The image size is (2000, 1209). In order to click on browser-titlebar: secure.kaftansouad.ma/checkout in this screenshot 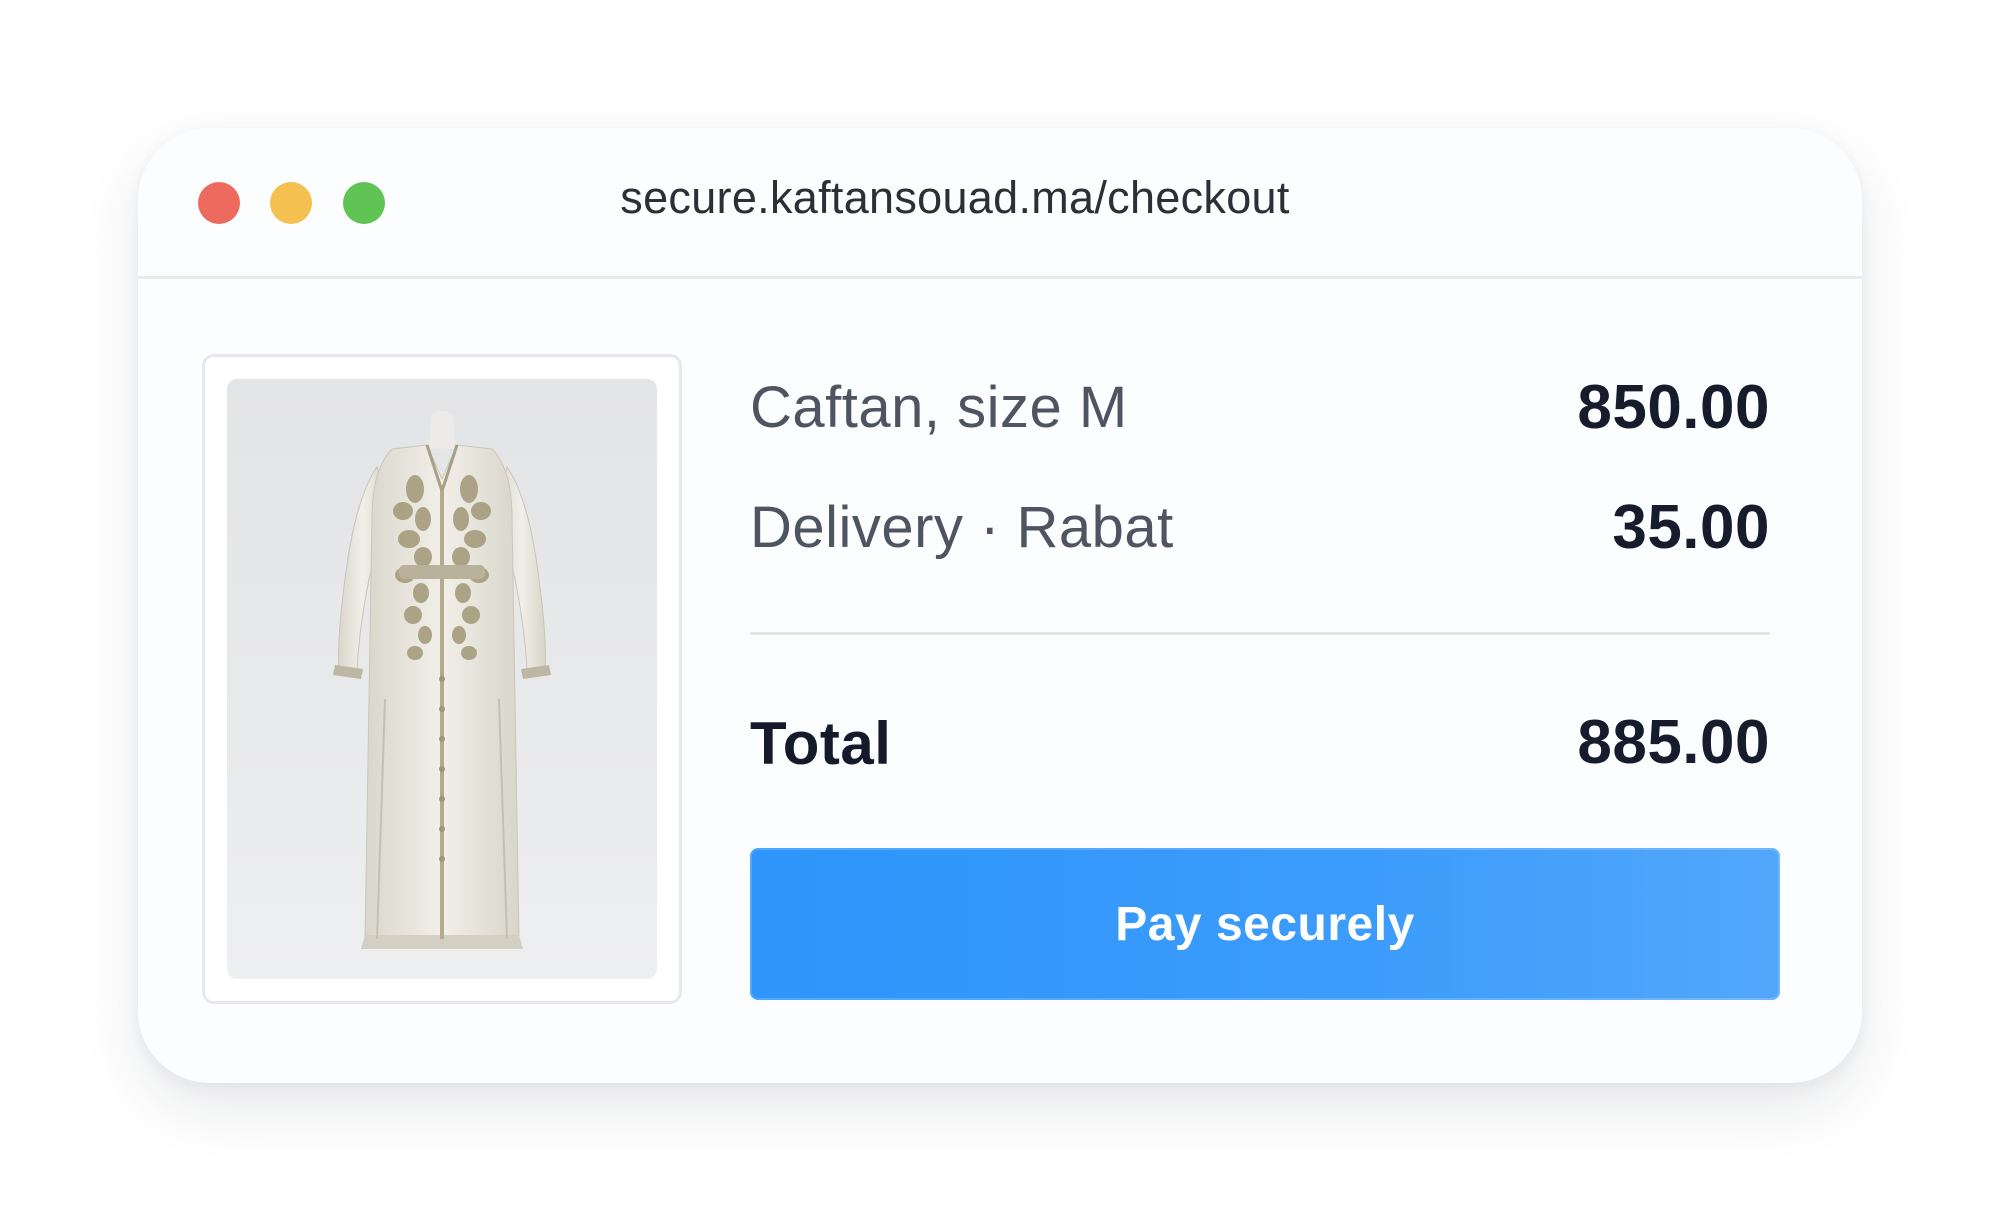, I will do `click(1000, 203)`.